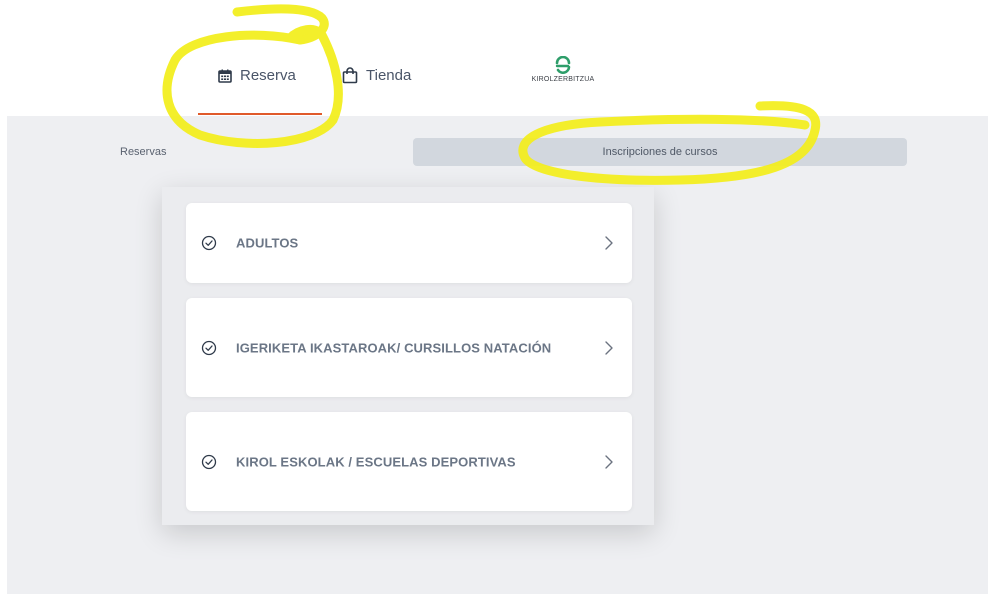  I want to click on shopping-bag-icon, so click(350, 75).